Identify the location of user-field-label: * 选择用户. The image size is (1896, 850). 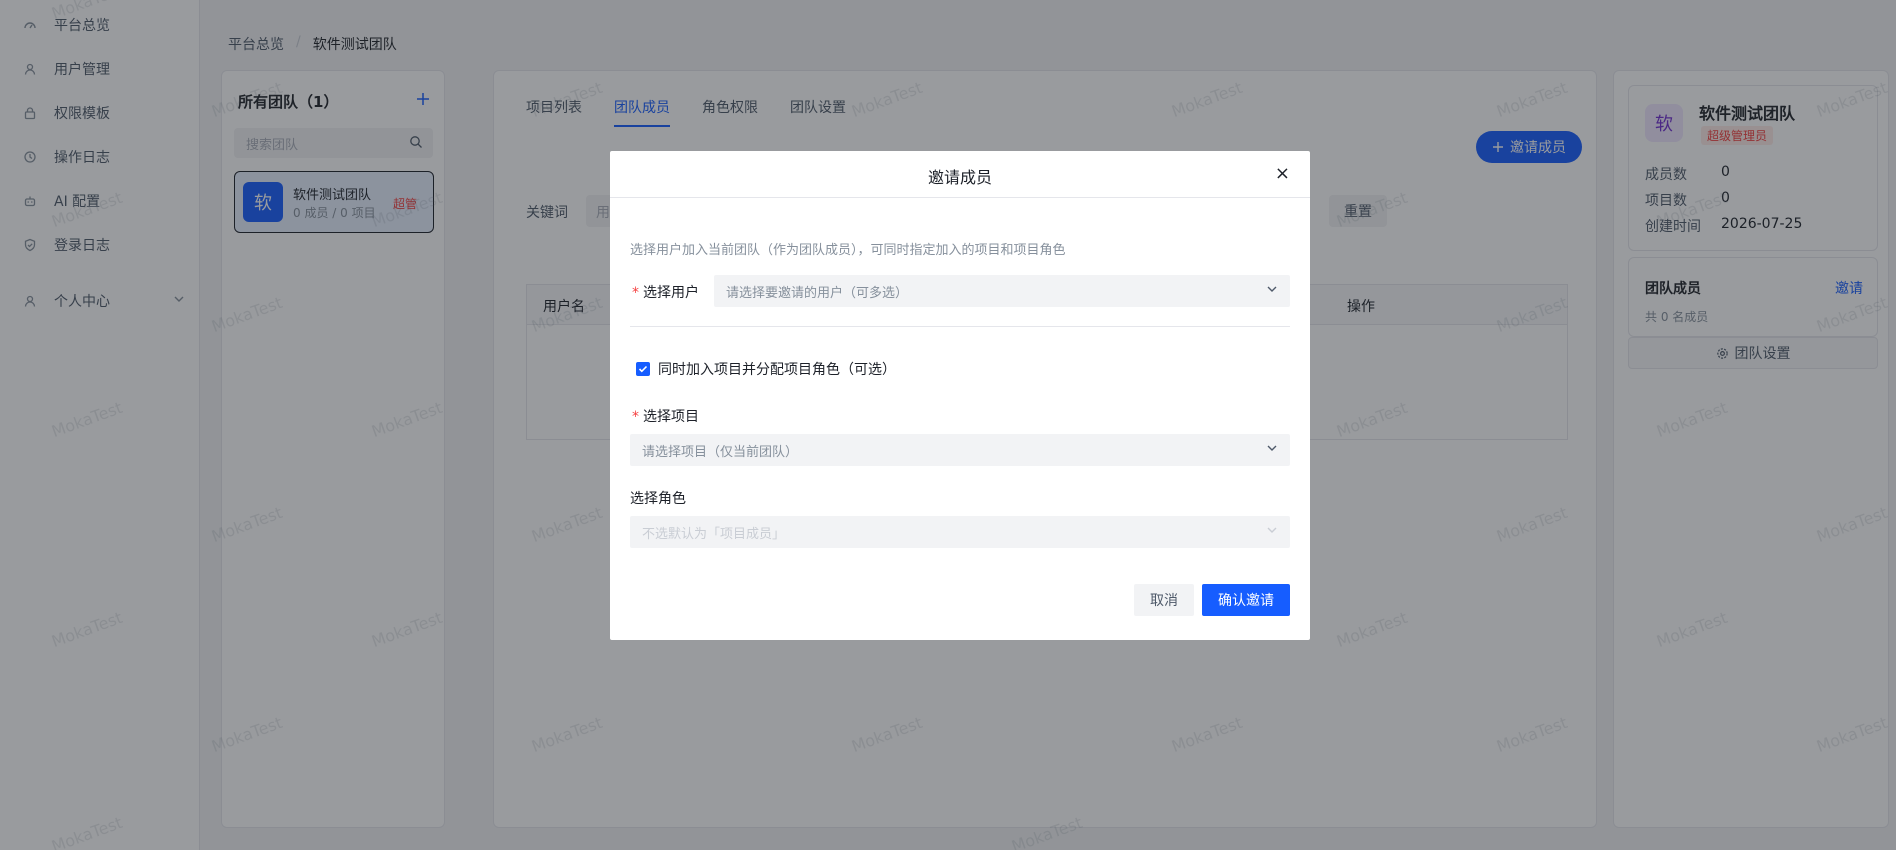
(665, 292).